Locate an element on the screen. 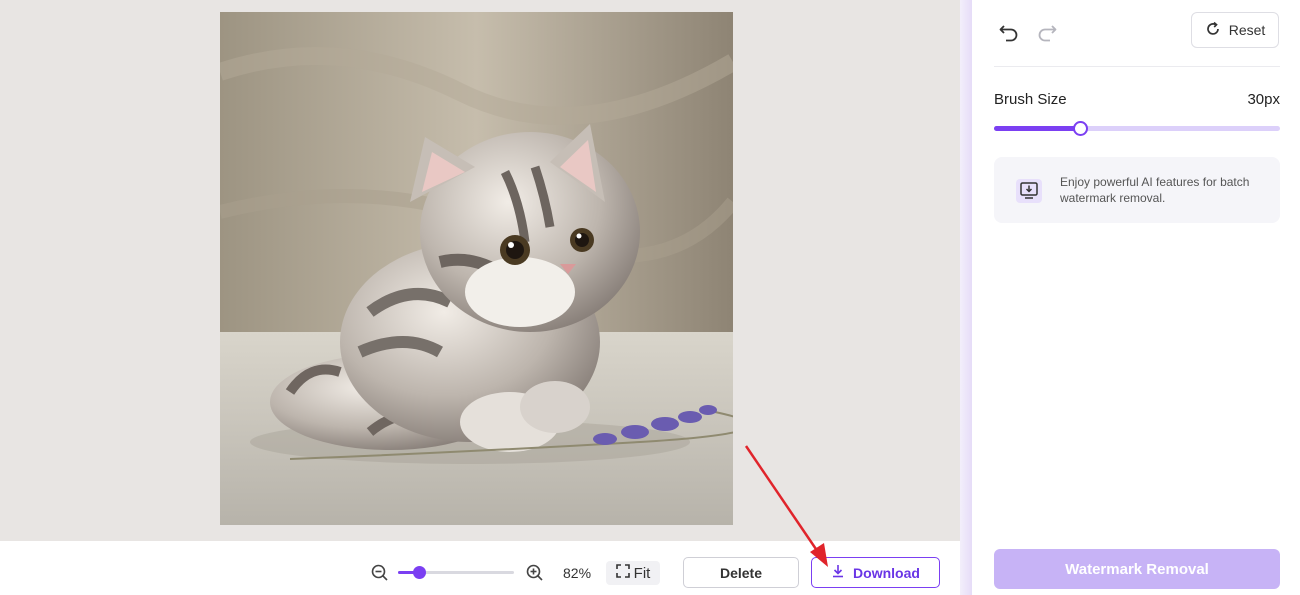  watermark-removal-label: Watermark Removal is located at coordinates (1137, 569).